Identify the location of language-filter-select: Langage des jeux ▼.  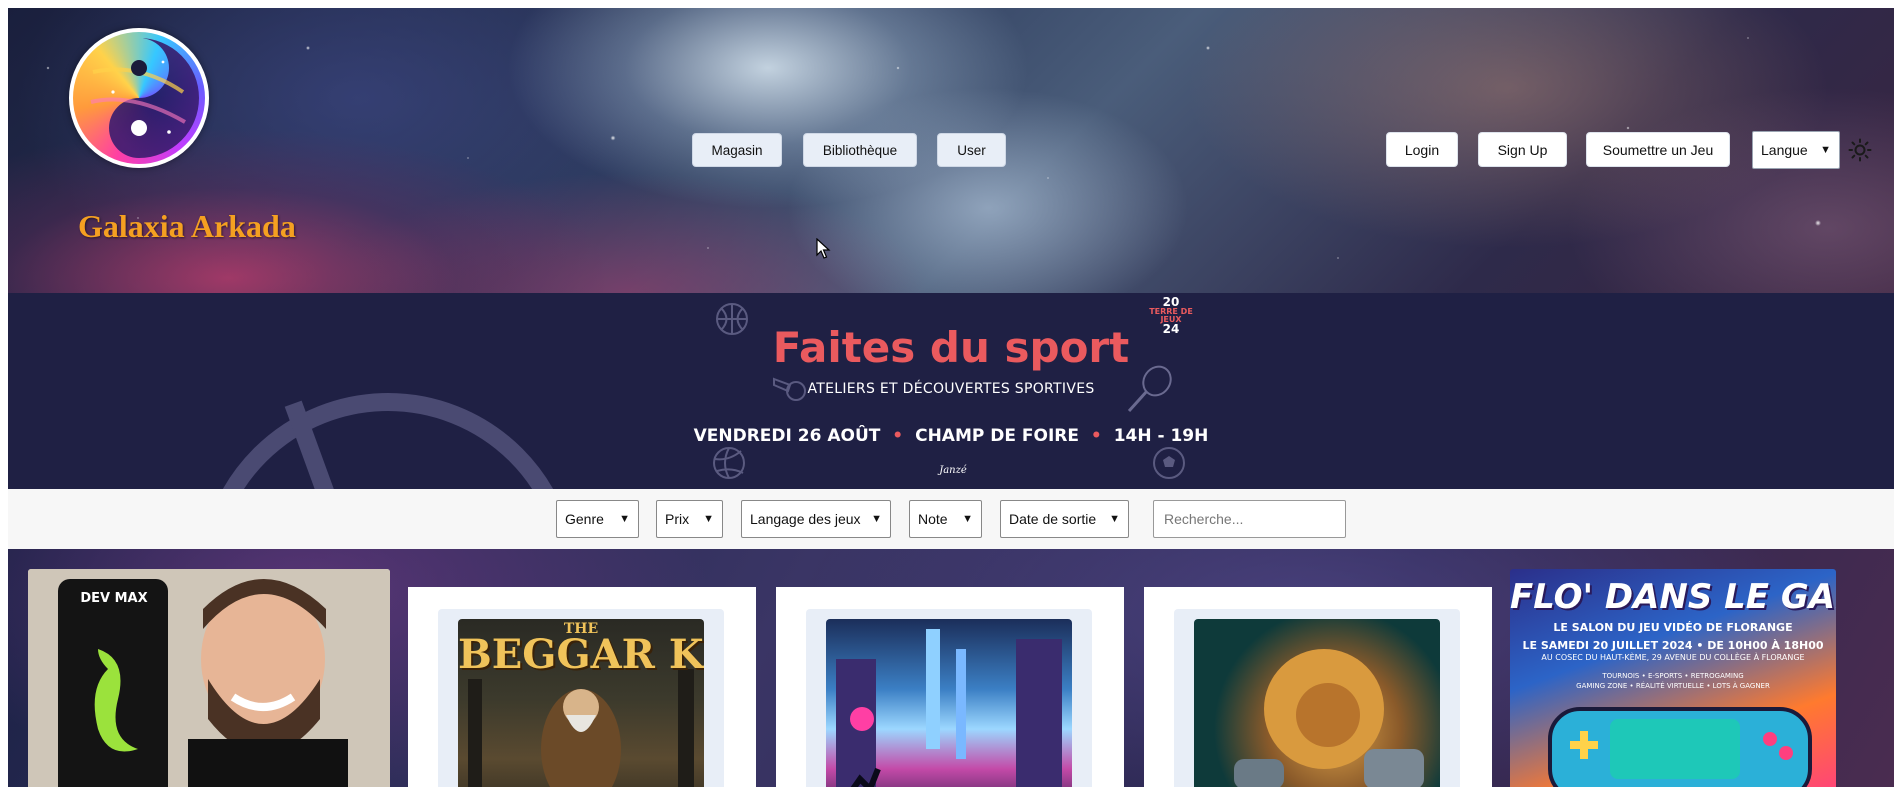
(816, 519).